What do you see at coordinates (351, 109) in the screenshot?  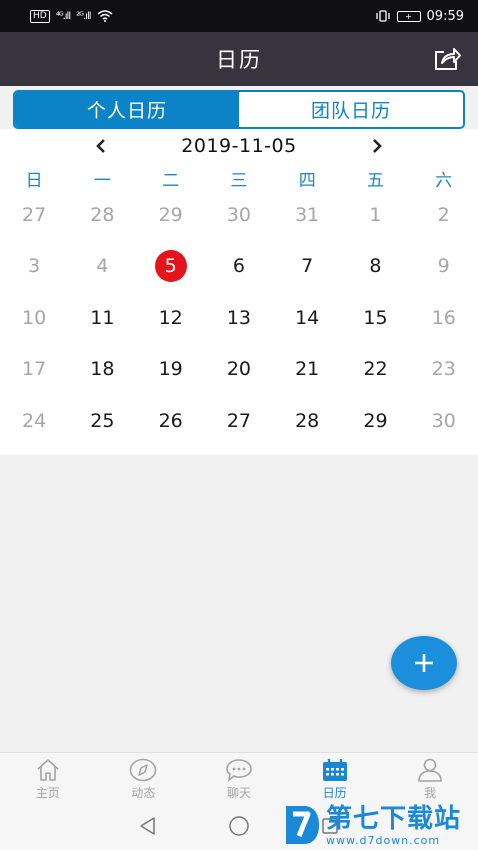 I see `tab-team-calendar: 团队日历` at bounding box center [351, 109].